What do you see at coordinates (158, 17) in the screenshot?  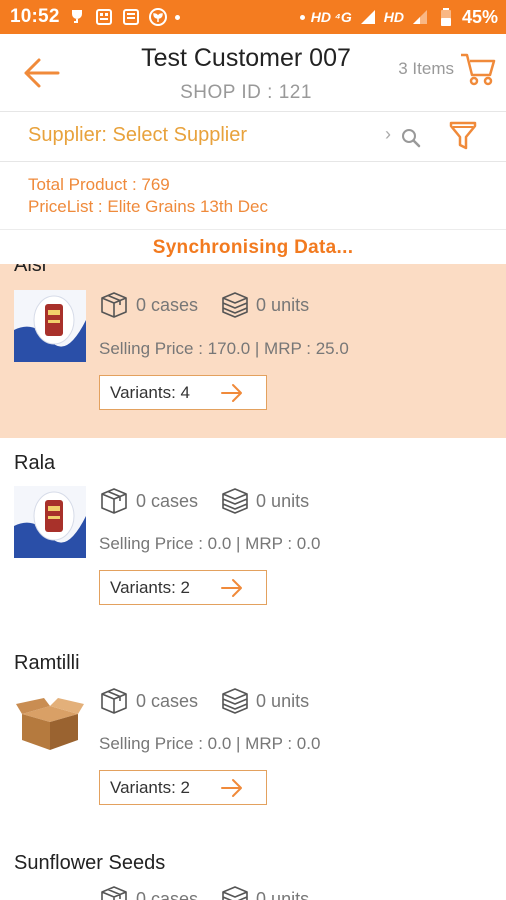 I see `plant-icon` at bounding box center [158, 17].